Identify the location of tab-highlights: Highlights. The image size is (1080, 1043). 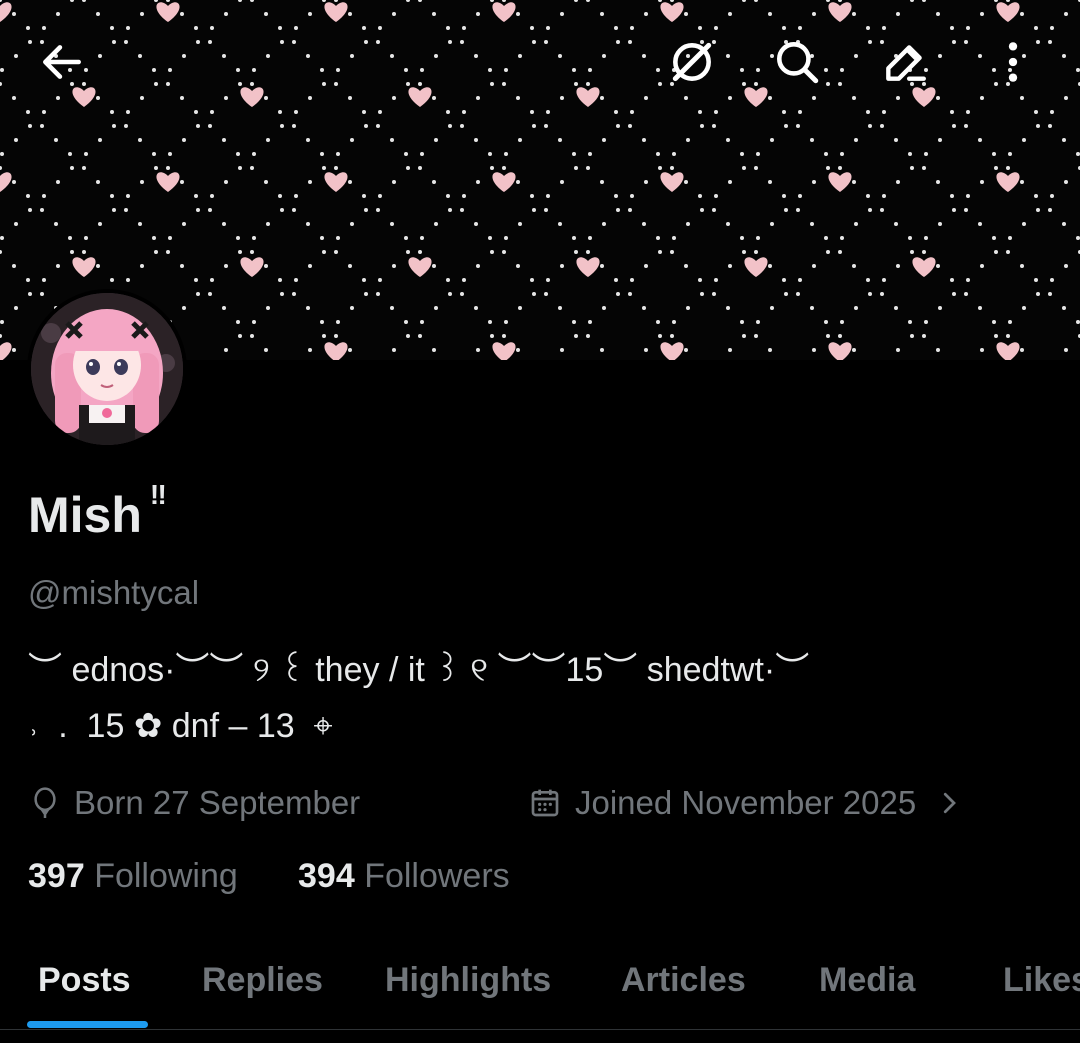
(468, 980).